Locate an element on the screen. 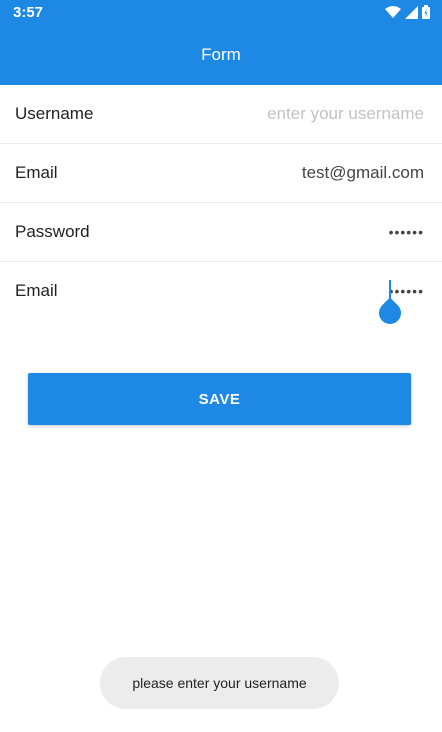 The width and height of the screenshot is (442, 732). cursor-handle is located at coordinates (390, 313).